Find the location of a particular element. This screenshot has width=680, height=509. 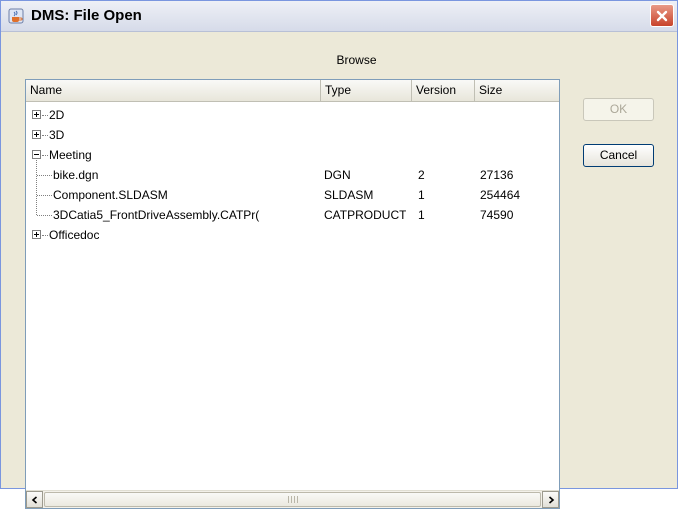

file-size: 74590 is located at coordinates (497, 215).